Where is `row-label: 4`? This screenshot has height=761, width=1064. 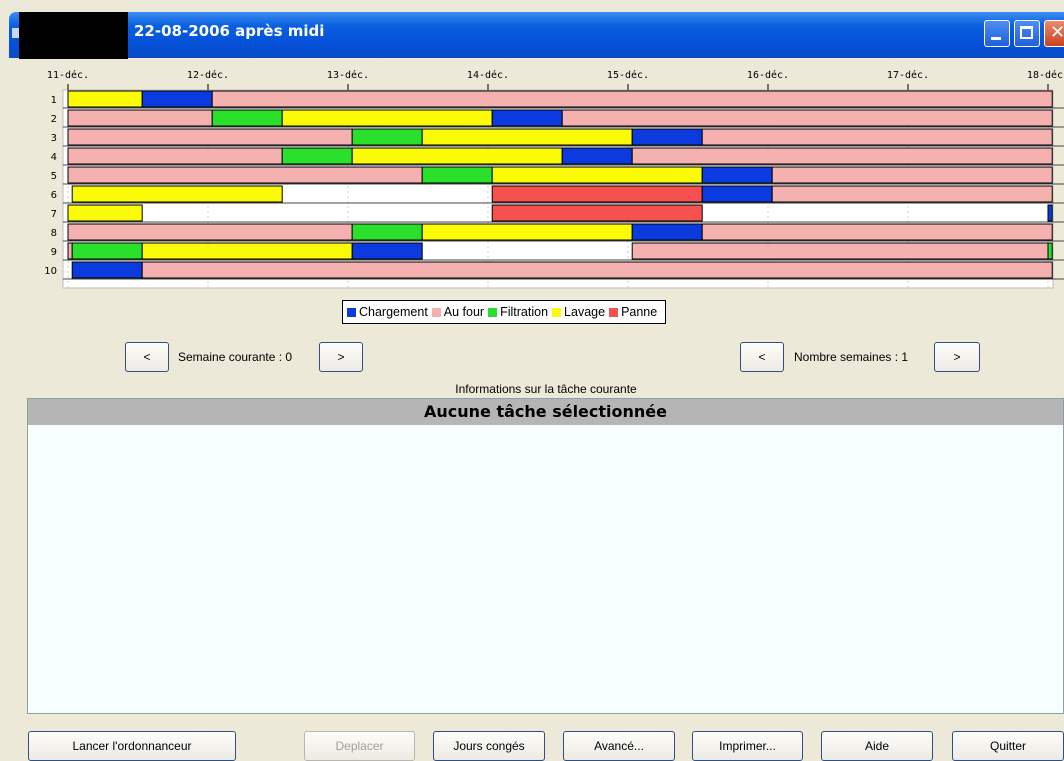
row-label: 4 is located at coordinates (54, 157).